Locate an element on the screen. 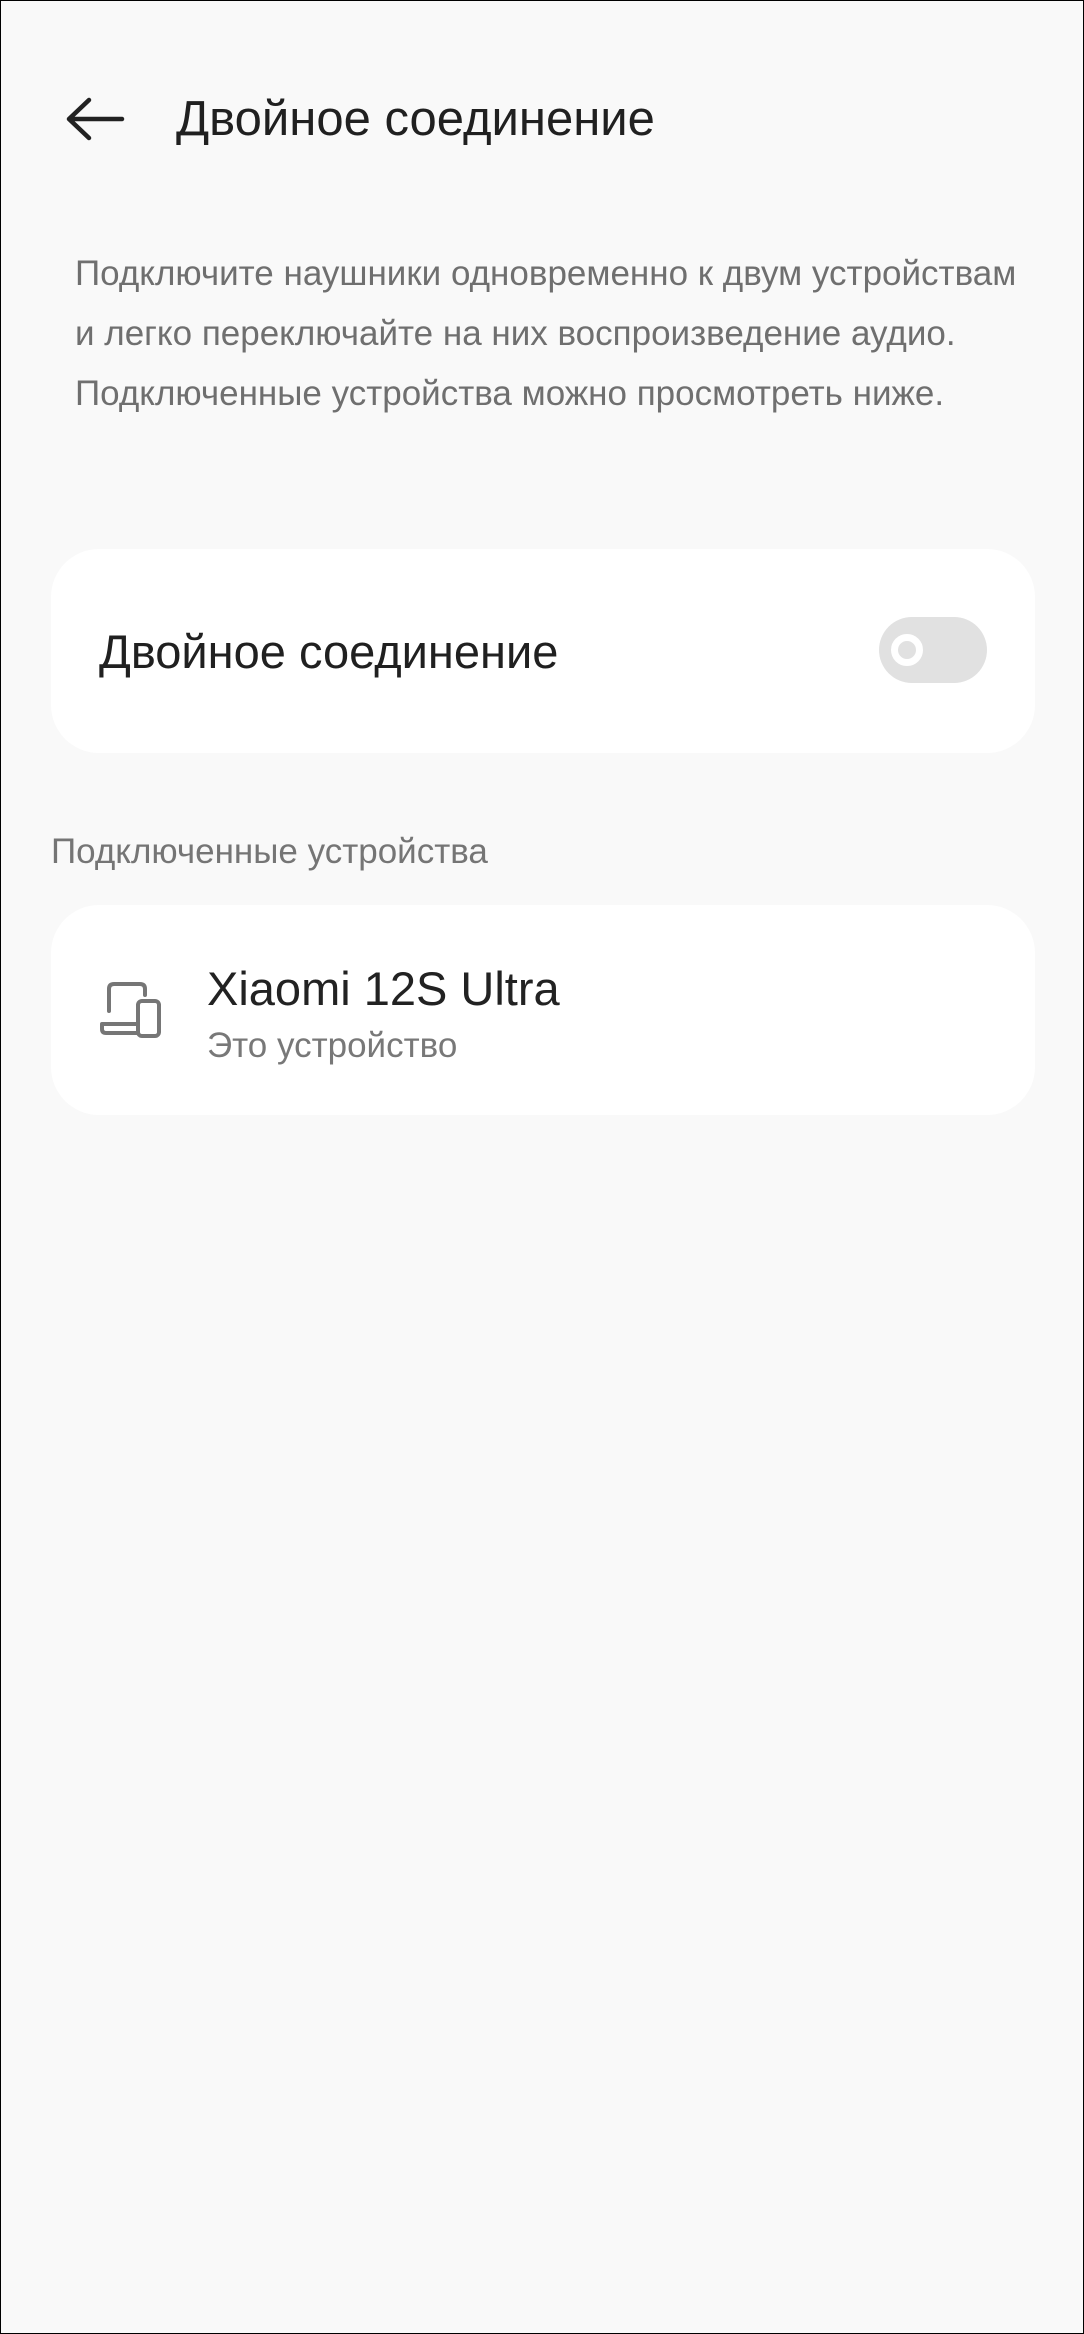 Image resolution: width=1084 pixels, height=2334 pixels. dual-connection-row: Двойное соединение is located at coordinates (543, 651).